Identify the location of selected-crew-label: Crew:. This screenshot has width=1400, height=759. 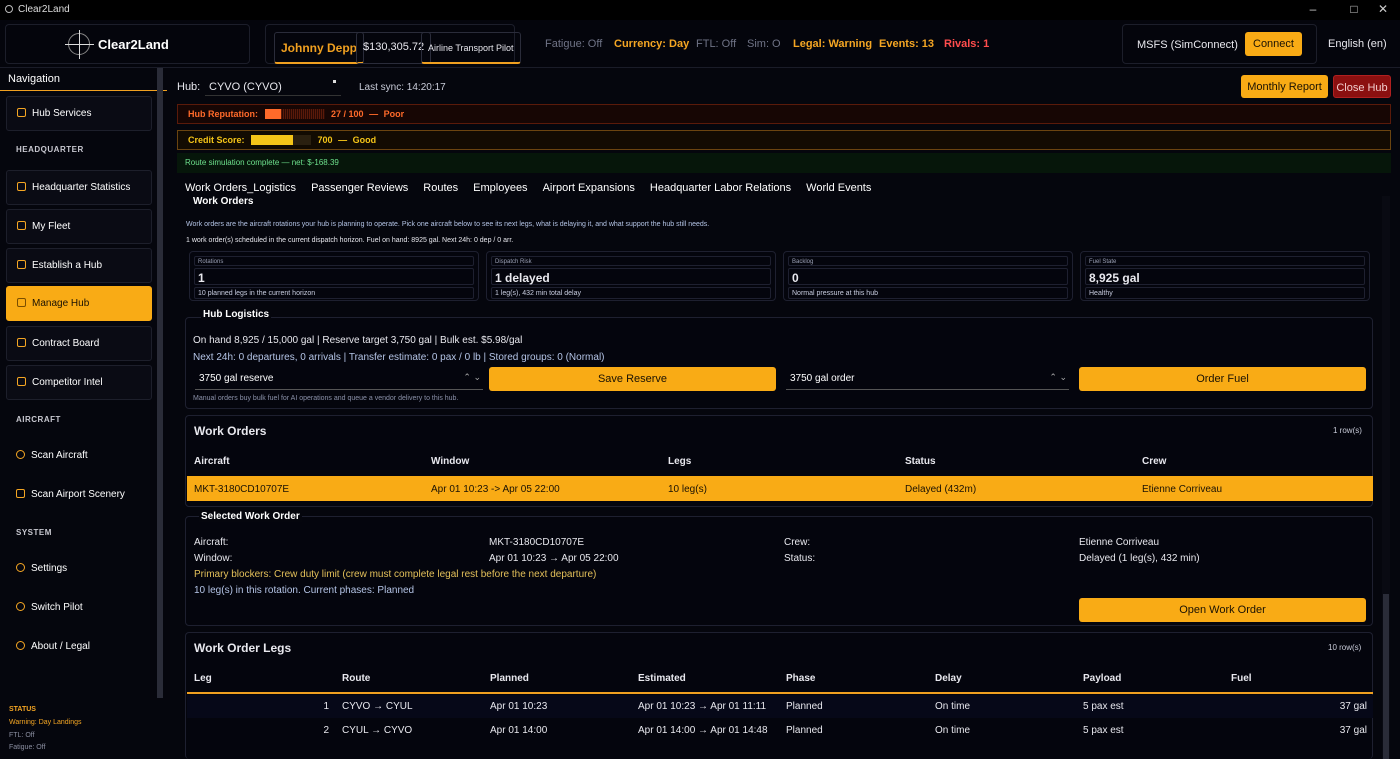
(797, 542).